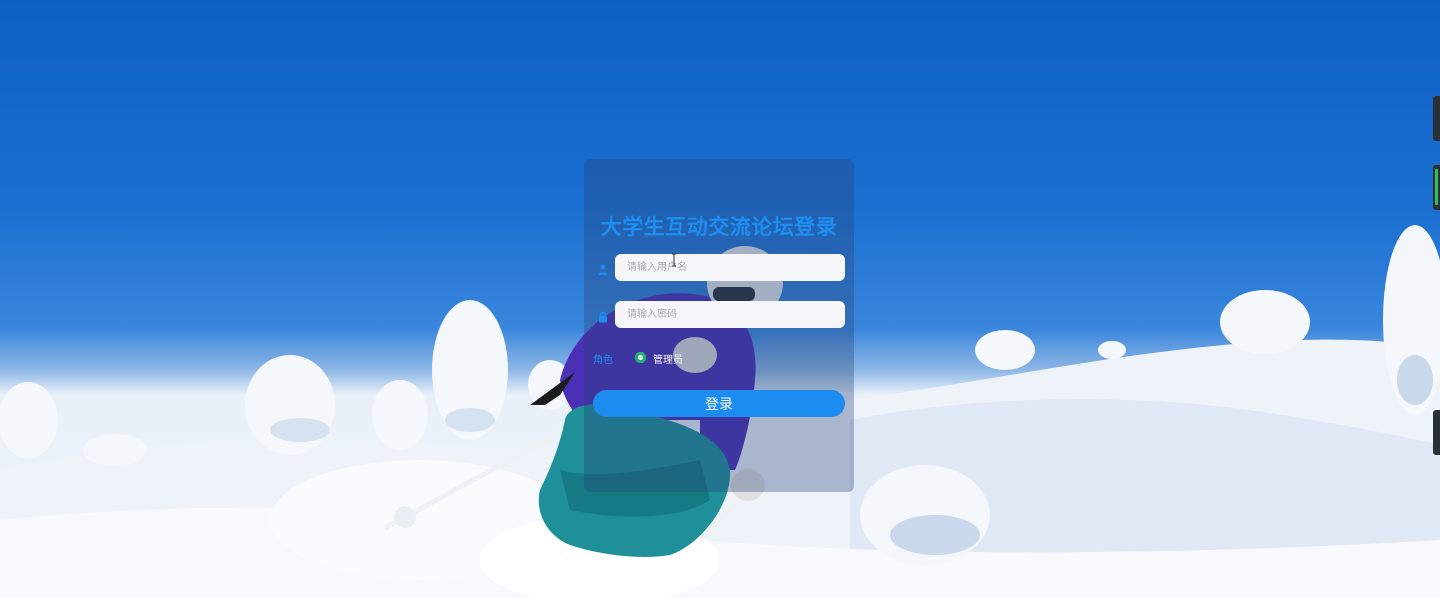 The width and height of the screenshot is (1440, 598). I want to click on lock-icon, so click(603, 315).